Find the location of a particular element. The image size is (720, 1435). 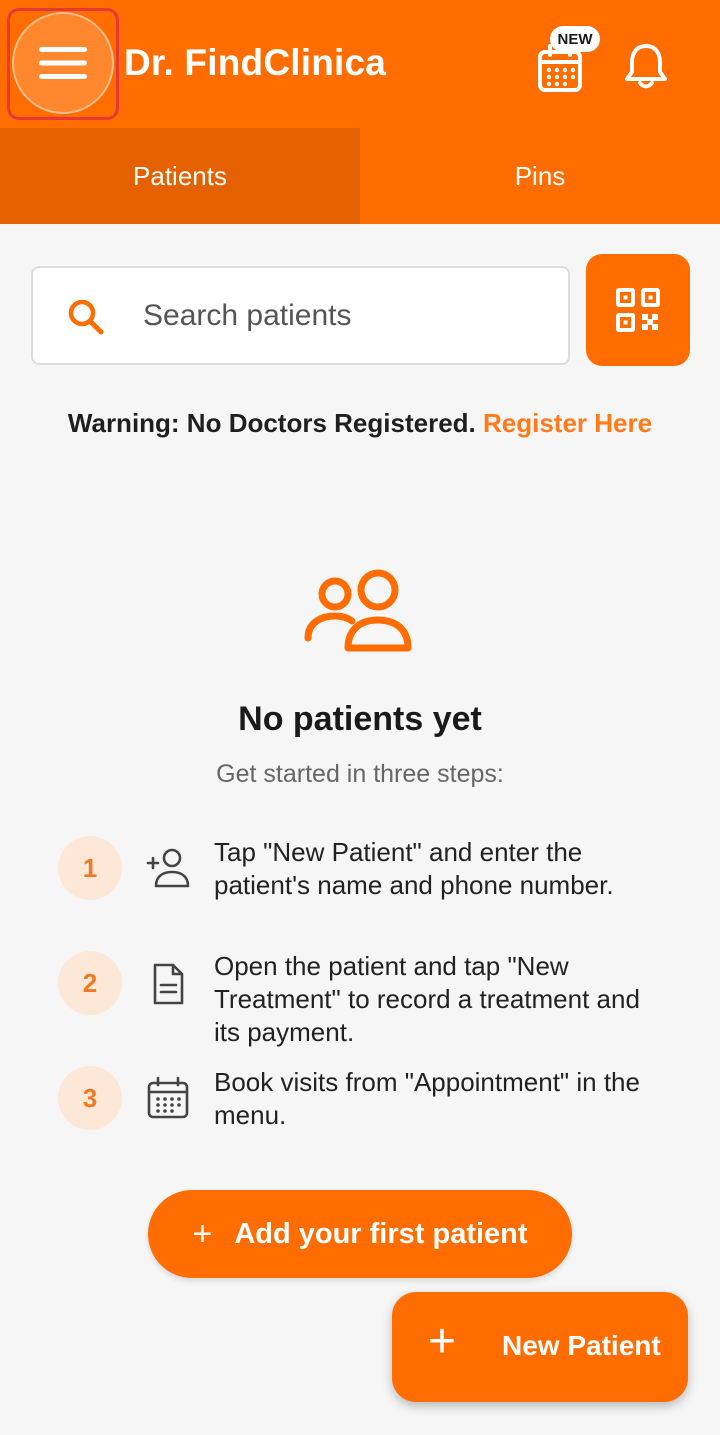

search-bar is located at coordinates (300, 315).